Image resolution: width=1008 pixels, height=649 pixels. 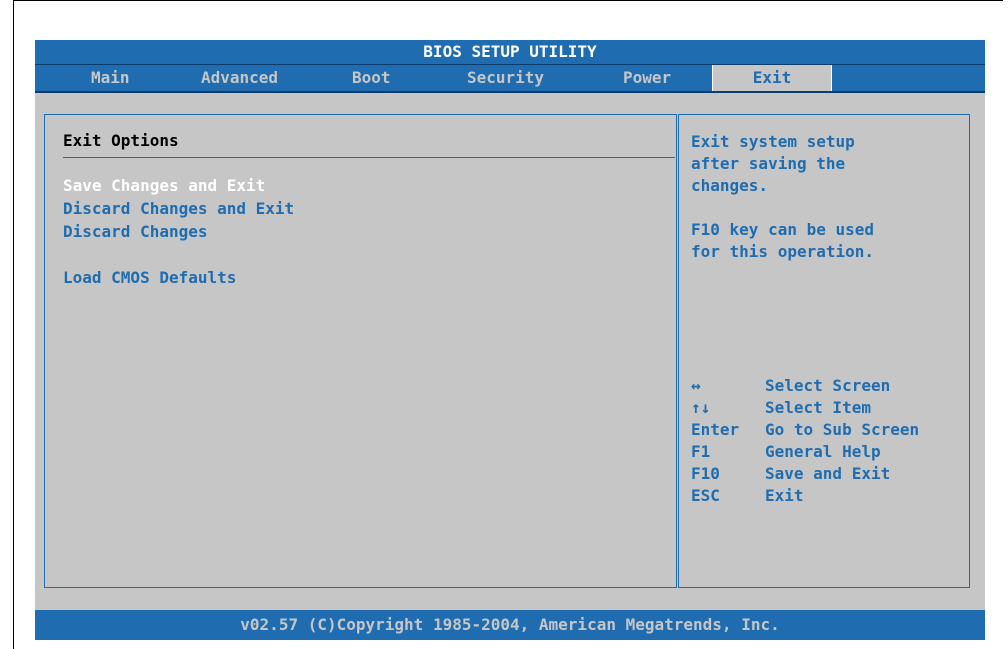 I want to click on help-line: Exit system setup, so click(x=773, y=141).